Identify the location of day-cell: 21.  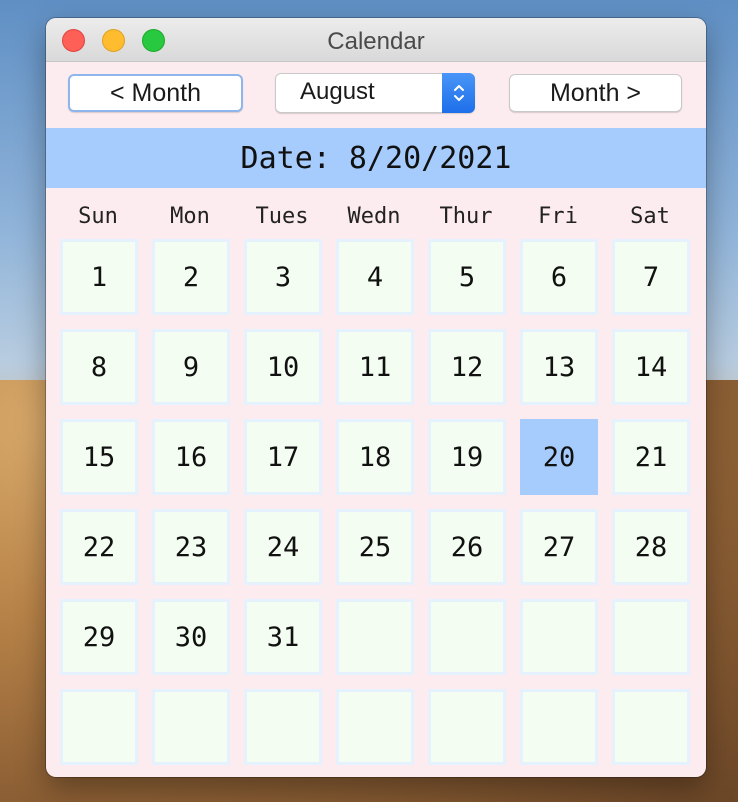
(651, 457).